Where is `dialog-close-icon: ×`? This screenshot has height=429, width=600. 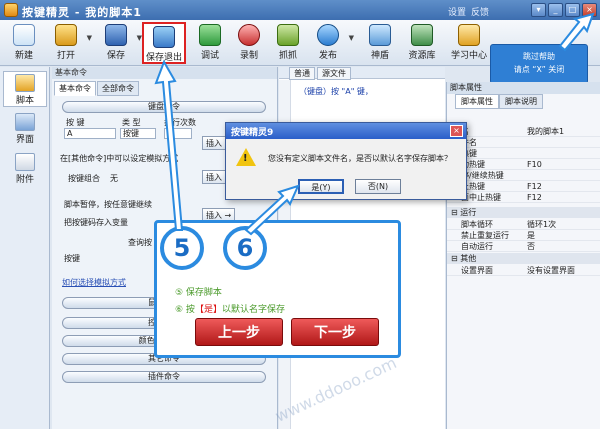
dialog-close-icon: × is located at coordinates (456, 131).